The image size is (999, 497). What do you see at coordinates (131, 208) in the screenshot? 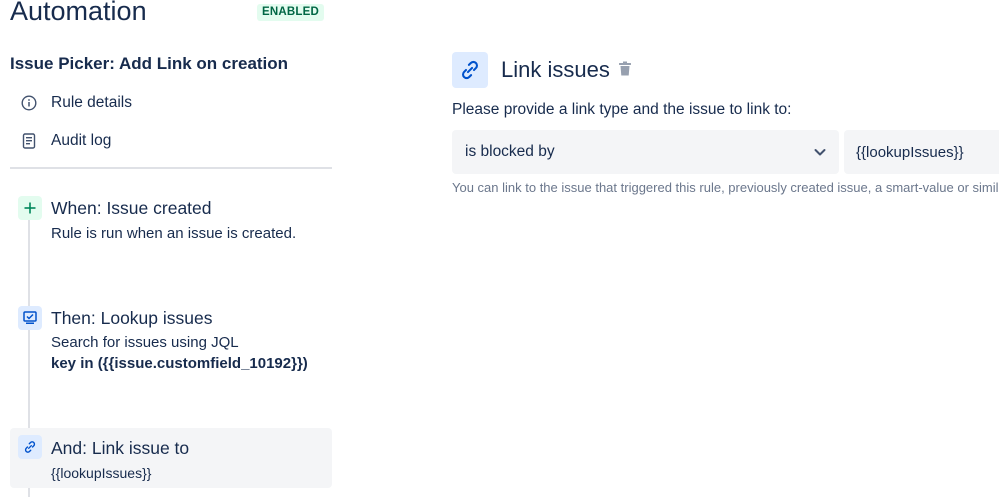
I see `step-title: When: Issue created` at bounding box center [131, 208].